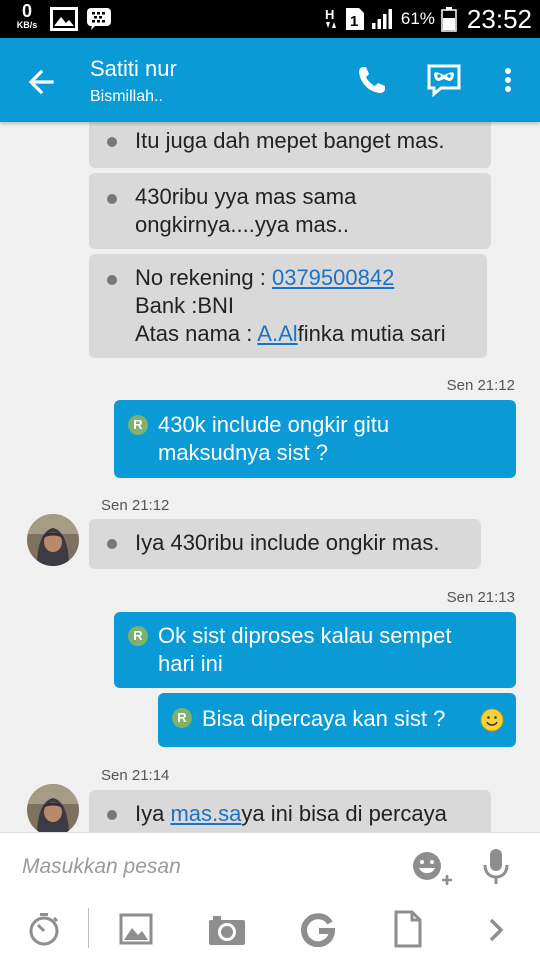  Describe the element at coordinates (153, 813) in the screenshot. I see `message-text: Iya` at that location.